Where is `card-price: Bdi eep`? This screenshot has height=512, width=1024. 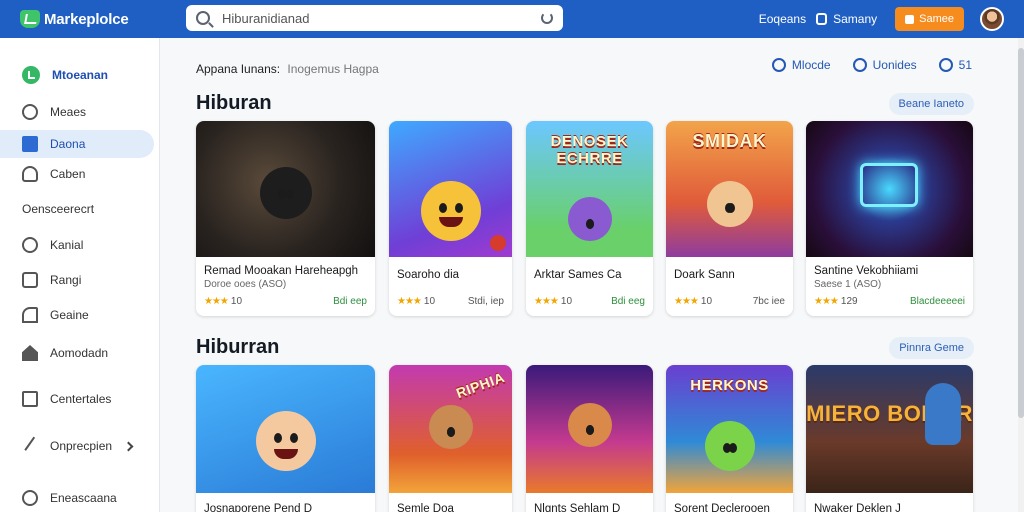
card-price: Bdi eep is located at coordinates (350, 301).